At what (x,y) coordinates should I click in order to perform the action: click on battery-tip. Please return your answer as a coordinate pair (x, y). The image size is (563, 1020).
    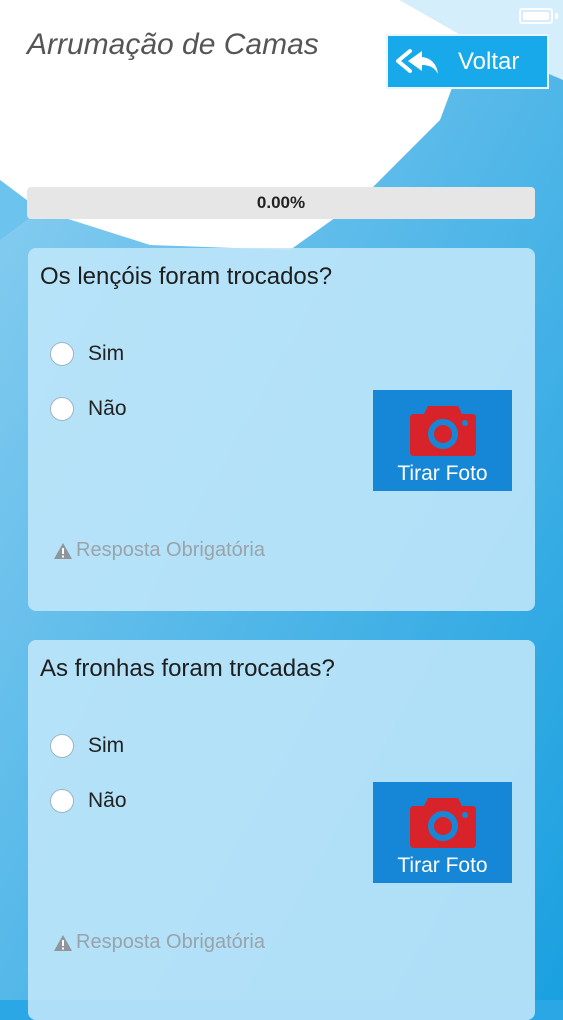
    Looking at the image, I should click on (556, 16).